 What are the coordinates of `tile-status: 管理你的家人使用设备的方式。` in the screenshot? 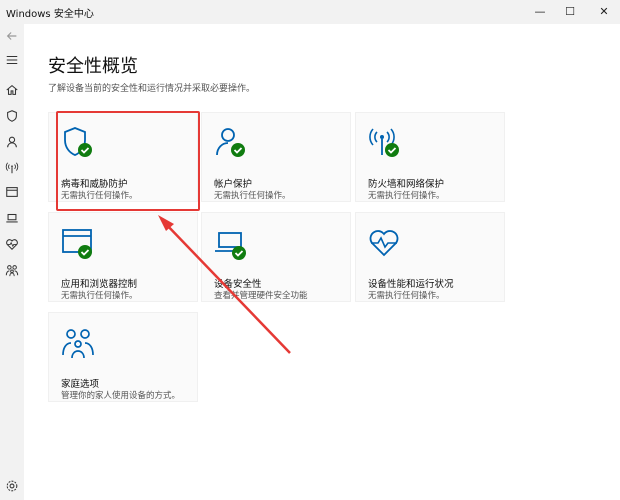 It's located at (121, 396).